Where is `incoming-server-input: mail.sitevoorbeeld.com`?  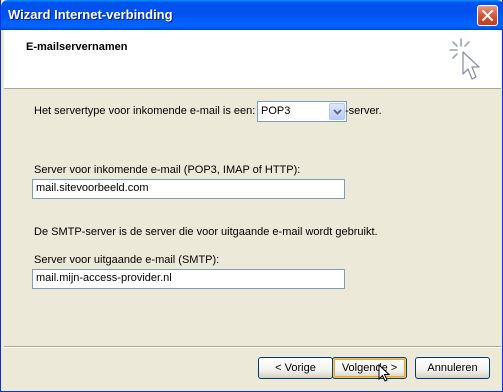
incoming-server-input: mail.sitevoorbeeld.com is located at coordinates (188, 189).